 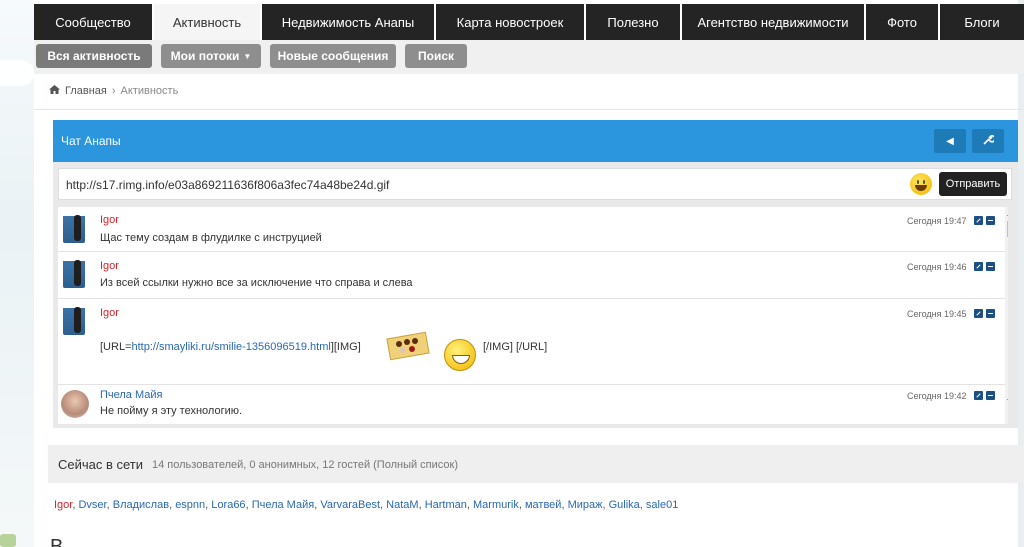 I want to click on wrench-icon, so click(x=989, y=141).